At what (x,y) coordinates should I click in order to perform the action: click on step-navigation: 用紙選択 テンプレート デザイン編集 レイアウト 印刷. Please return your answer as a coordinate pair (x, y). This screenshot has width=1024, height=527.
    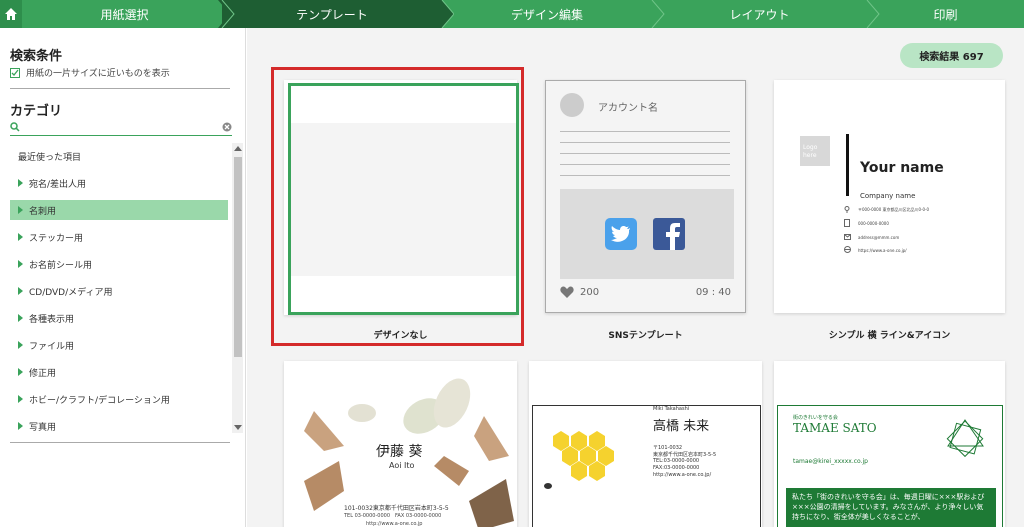
    Looking at the image, I should click on (512, 14).